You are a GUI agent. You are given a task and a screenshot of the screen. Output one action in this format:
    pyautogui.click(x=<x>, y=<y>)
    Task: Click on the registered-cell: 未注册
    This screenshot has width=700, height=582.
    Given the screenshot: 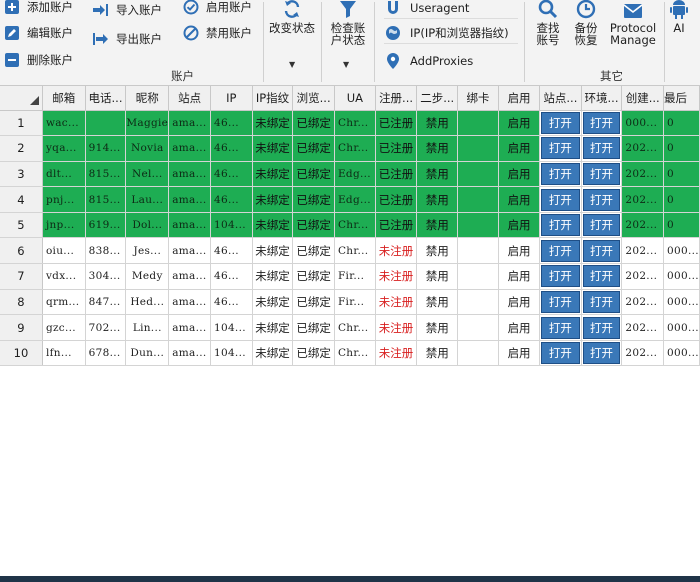 What is the action you would take?
    pyautogui.click(x=396, y=302)
    